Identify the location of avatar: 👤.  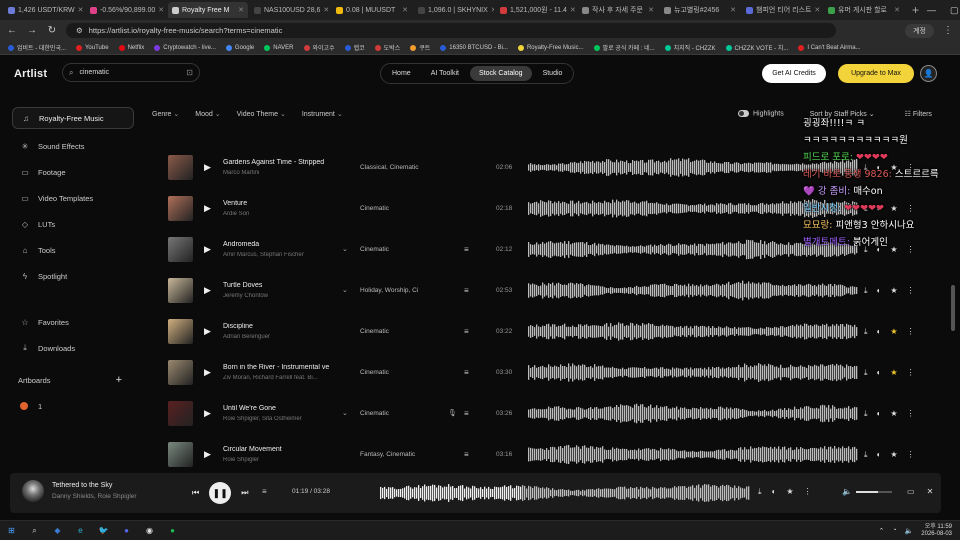
(928, 73).